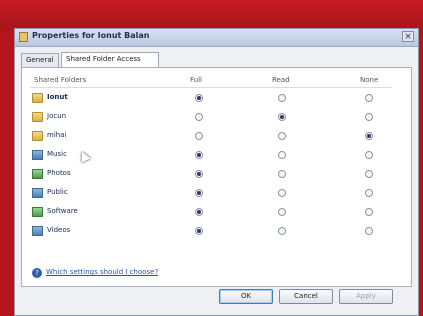  Describe the element at coordinates (57, 116) in the screenshot. I see `folder-name: Jocun` at that location.